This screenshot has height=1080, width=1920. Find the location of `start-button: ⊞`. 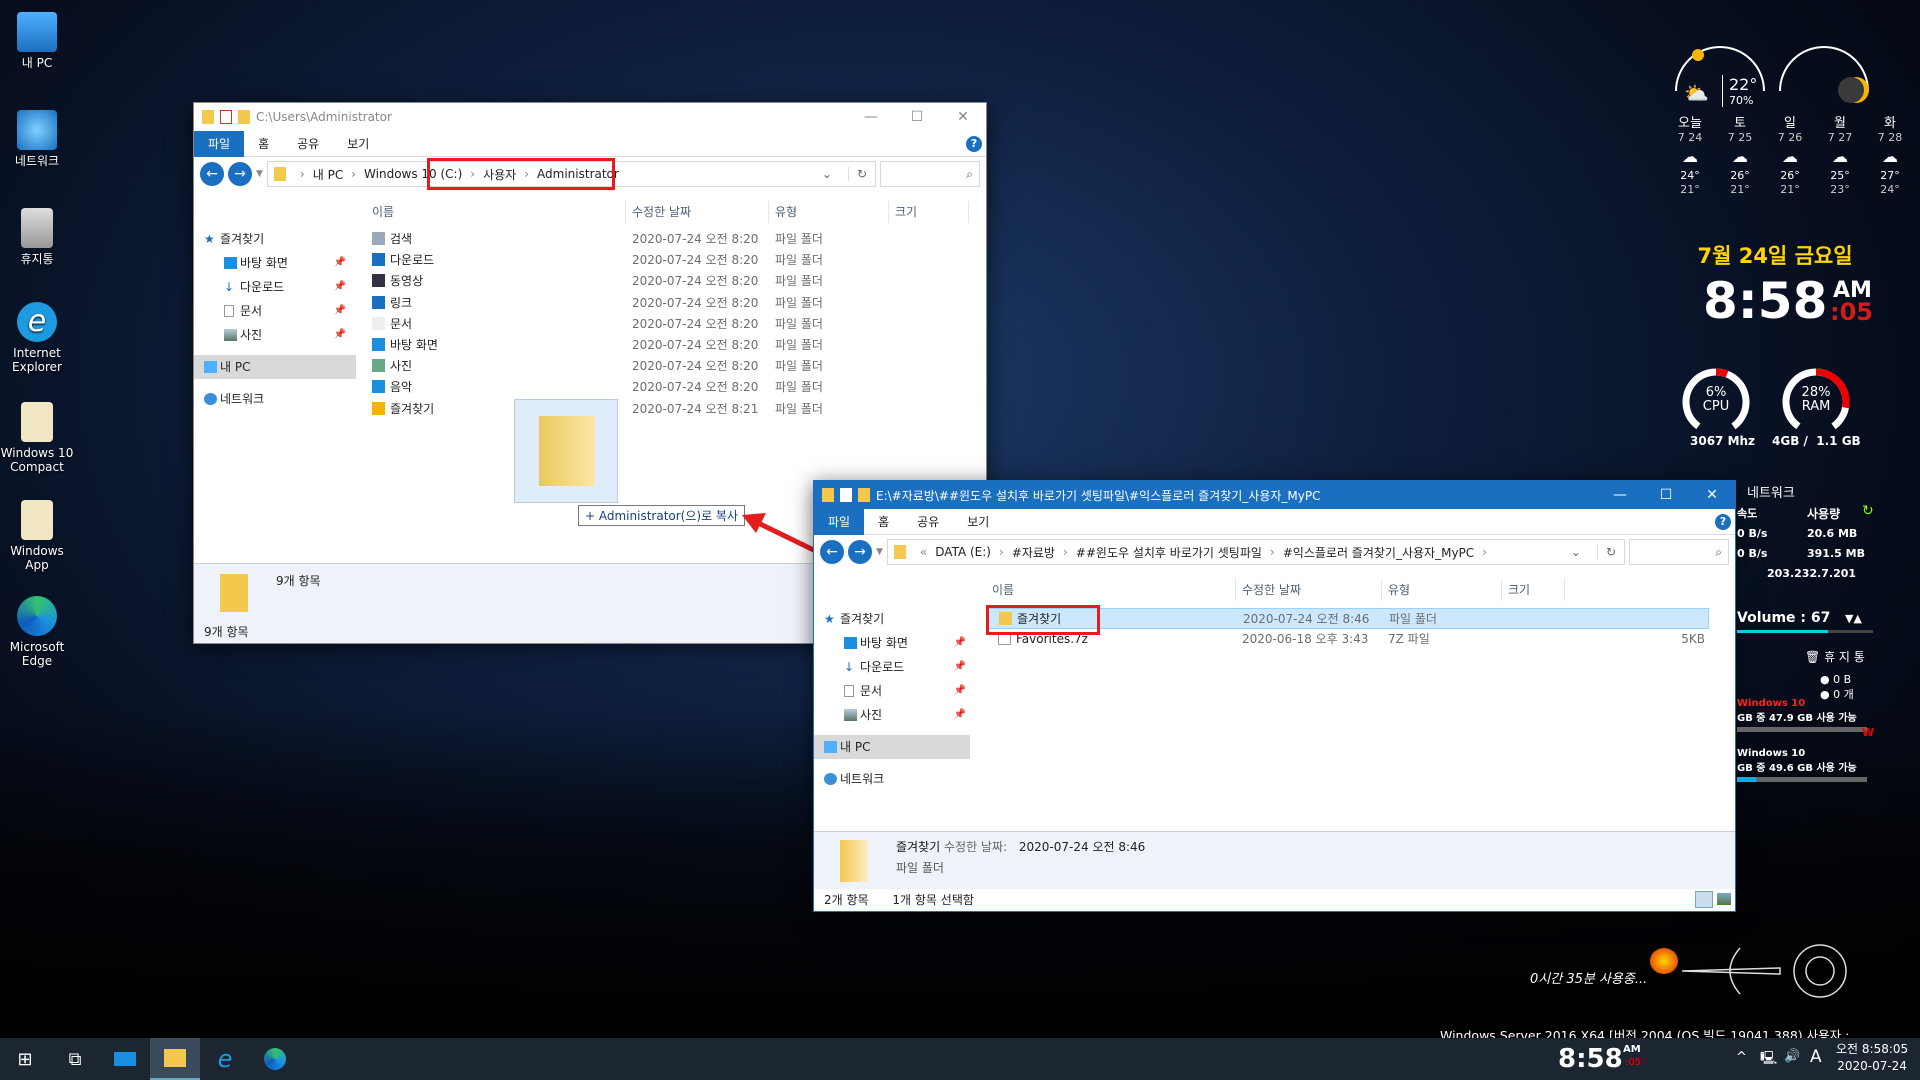

start-button: ⊞ is located at coordinates (25, 1059).